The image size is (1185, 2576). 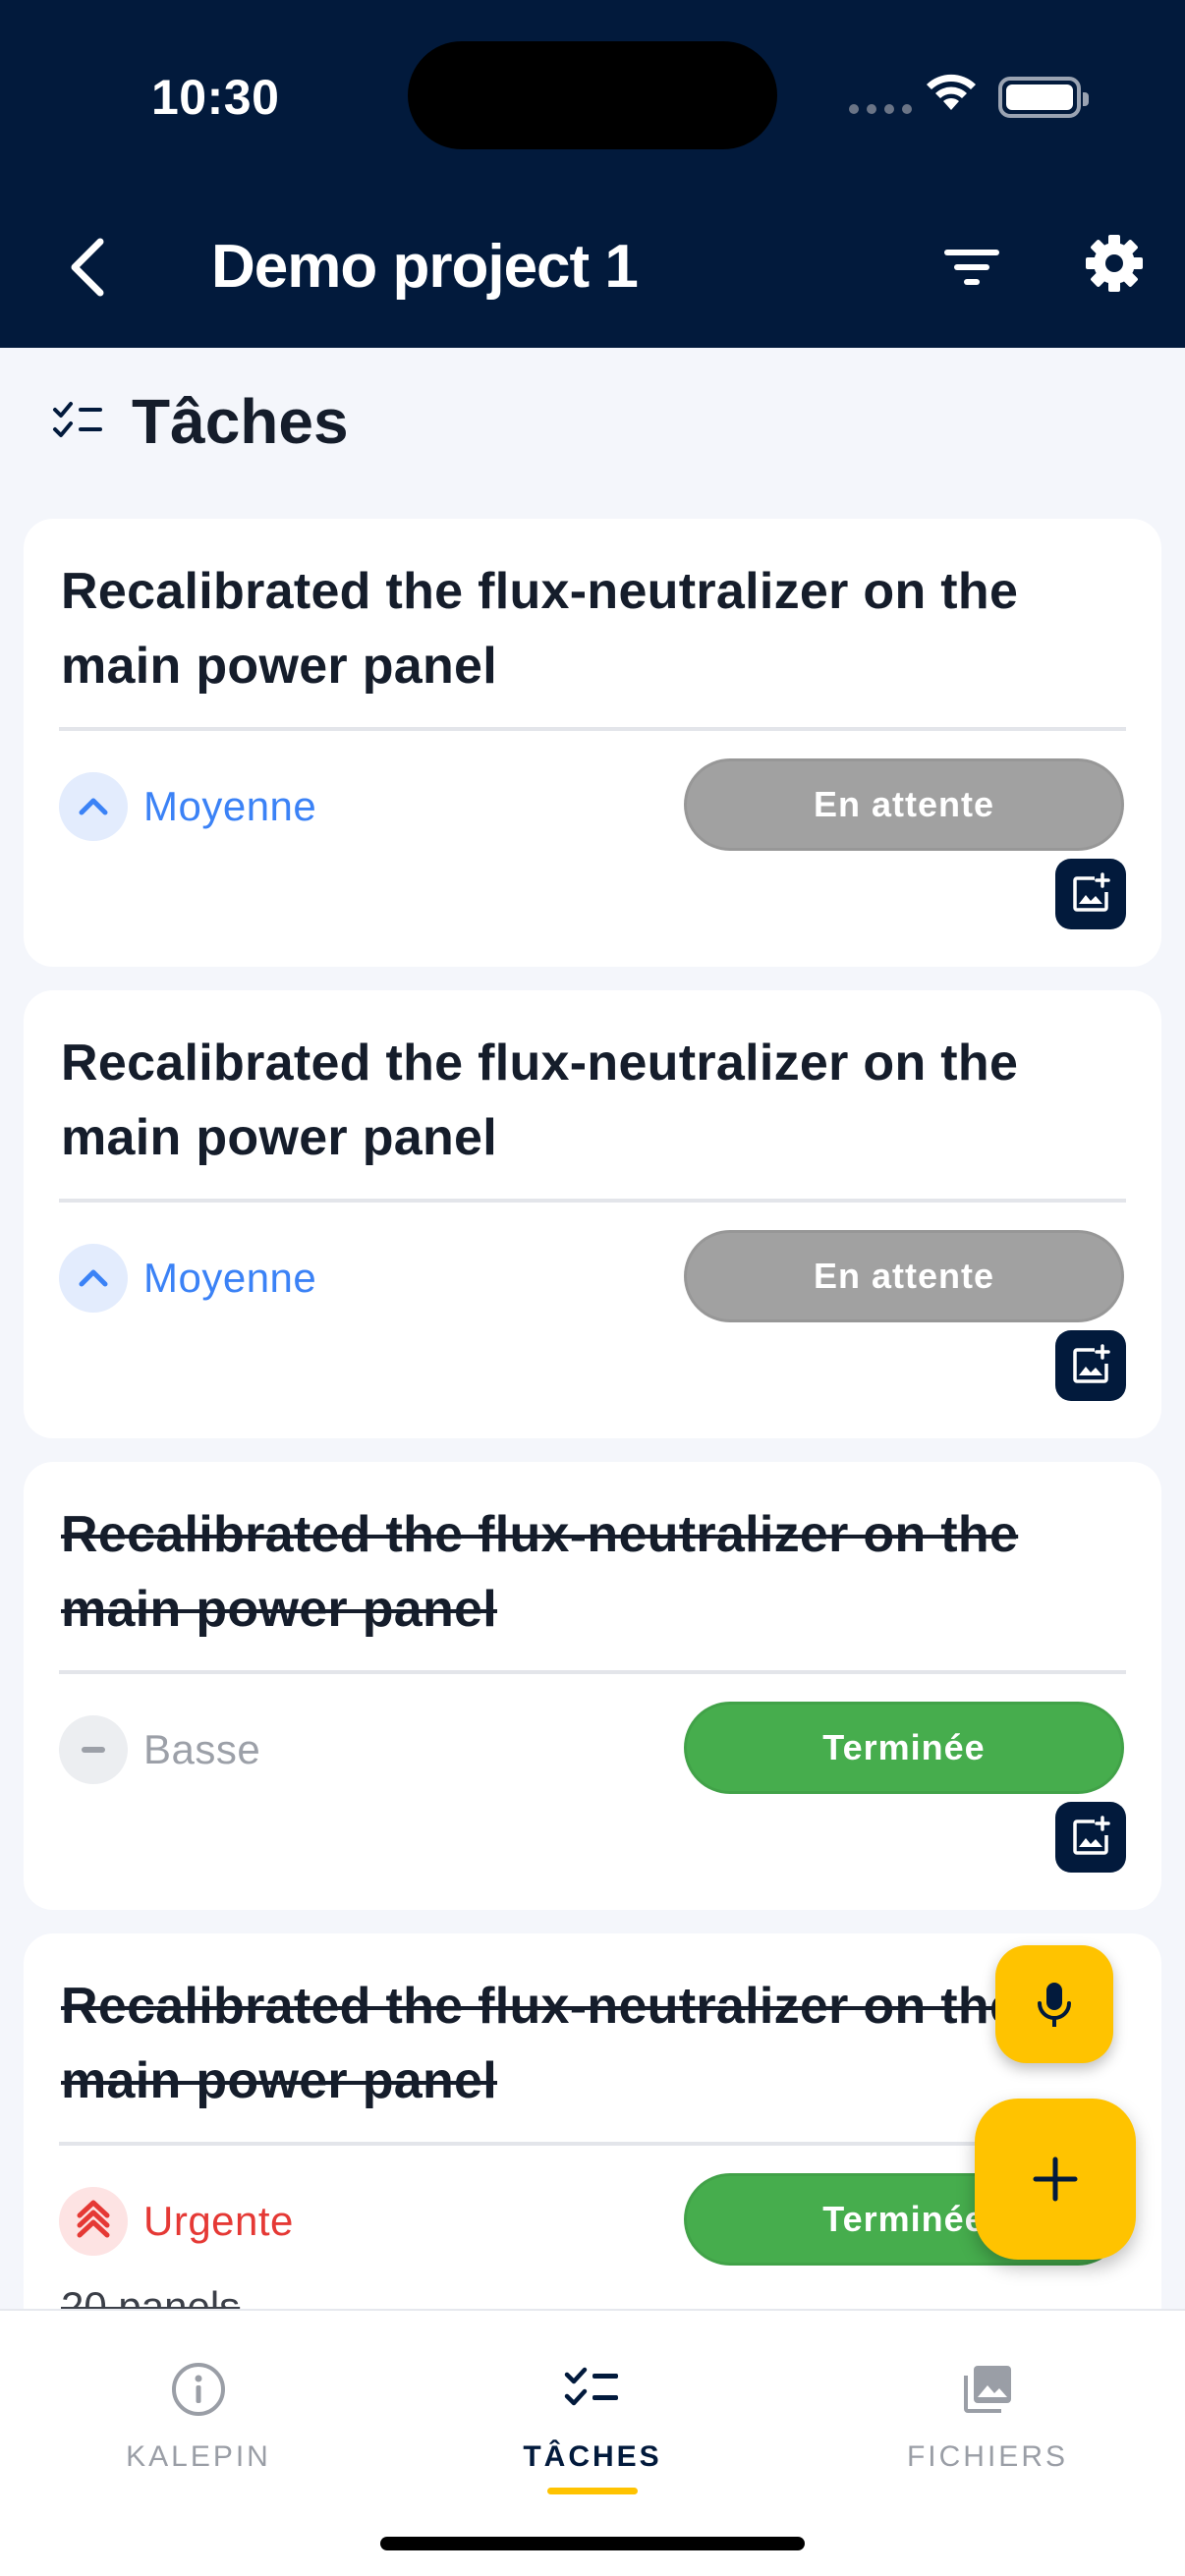 I want to click on priority-label: Basse, so click(x=202, y=1749).